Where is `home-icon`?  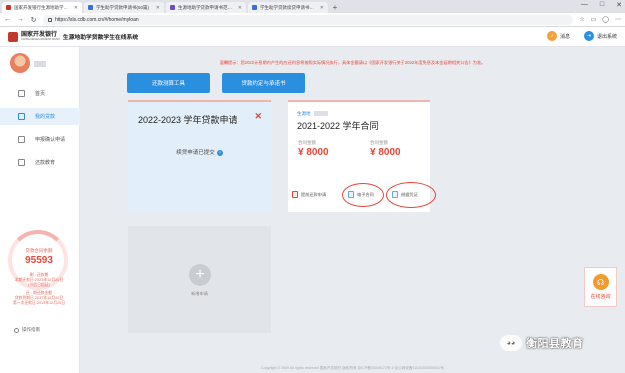 home-icon is located at coordinates (21, 93).